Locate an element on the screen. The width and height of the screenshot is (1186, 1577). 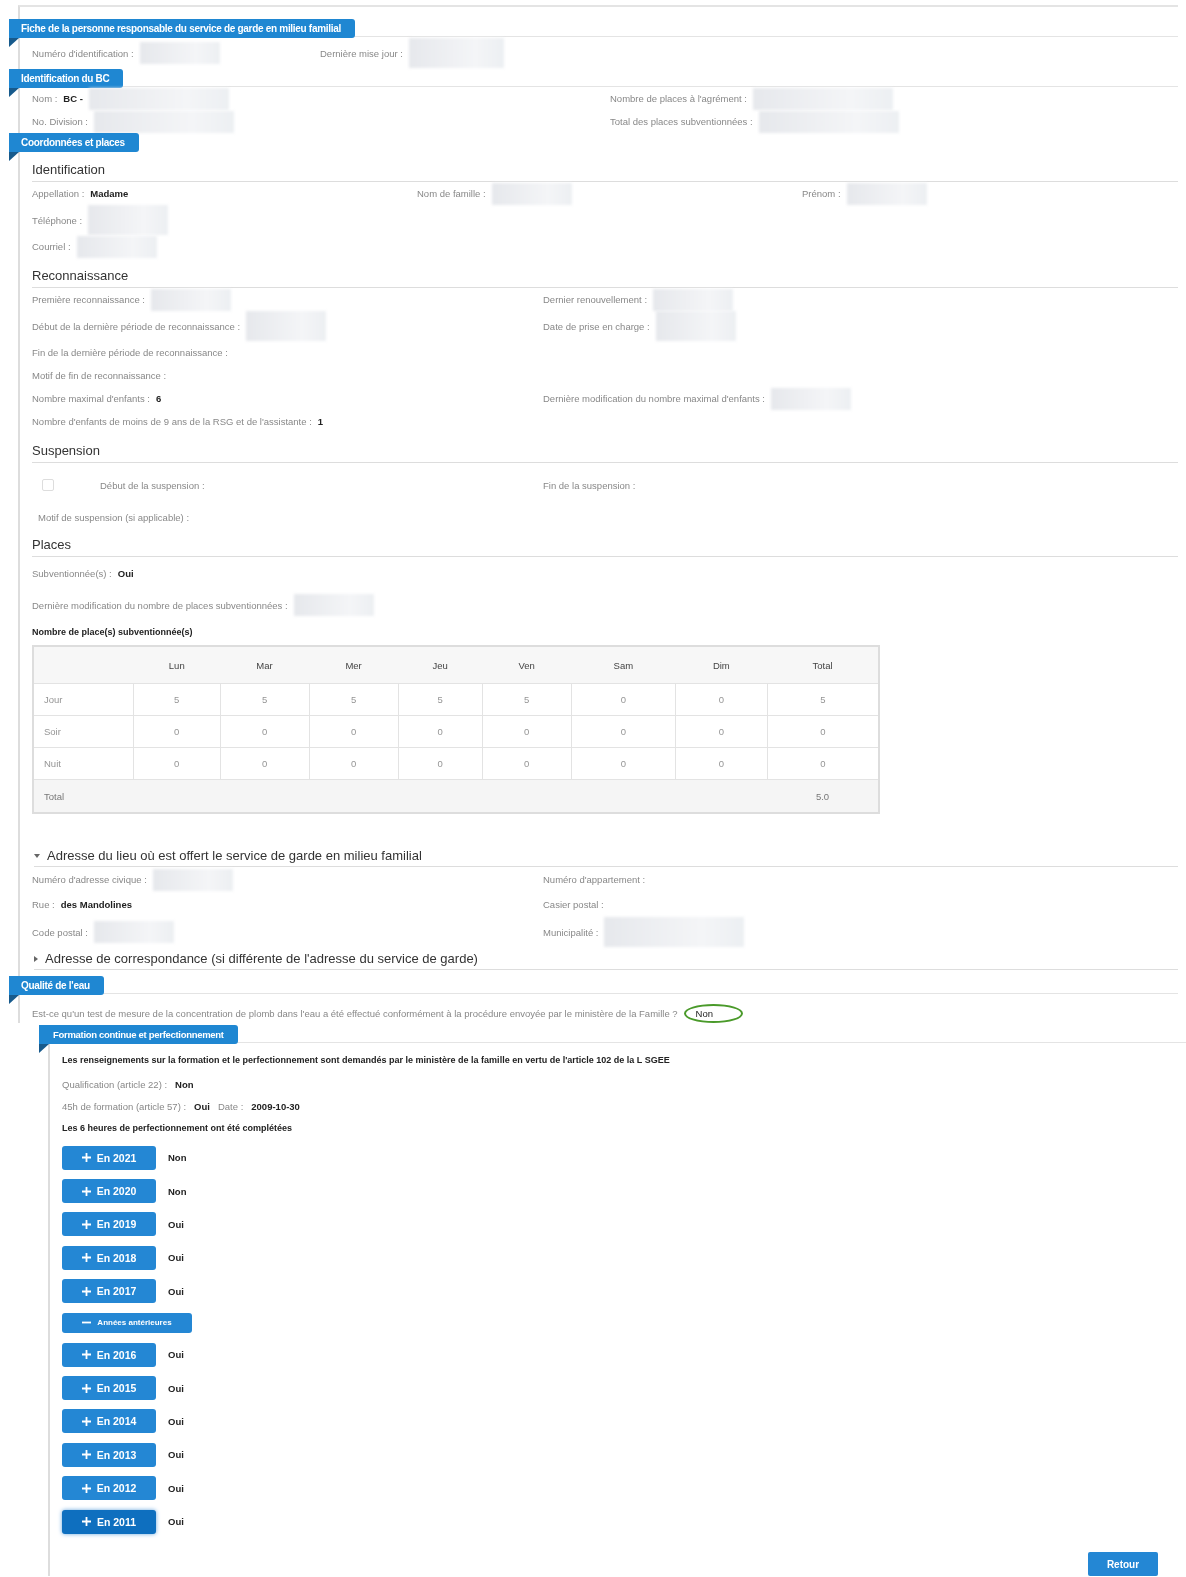
subsection-heading: Identification is located at coordinates (605, 172).